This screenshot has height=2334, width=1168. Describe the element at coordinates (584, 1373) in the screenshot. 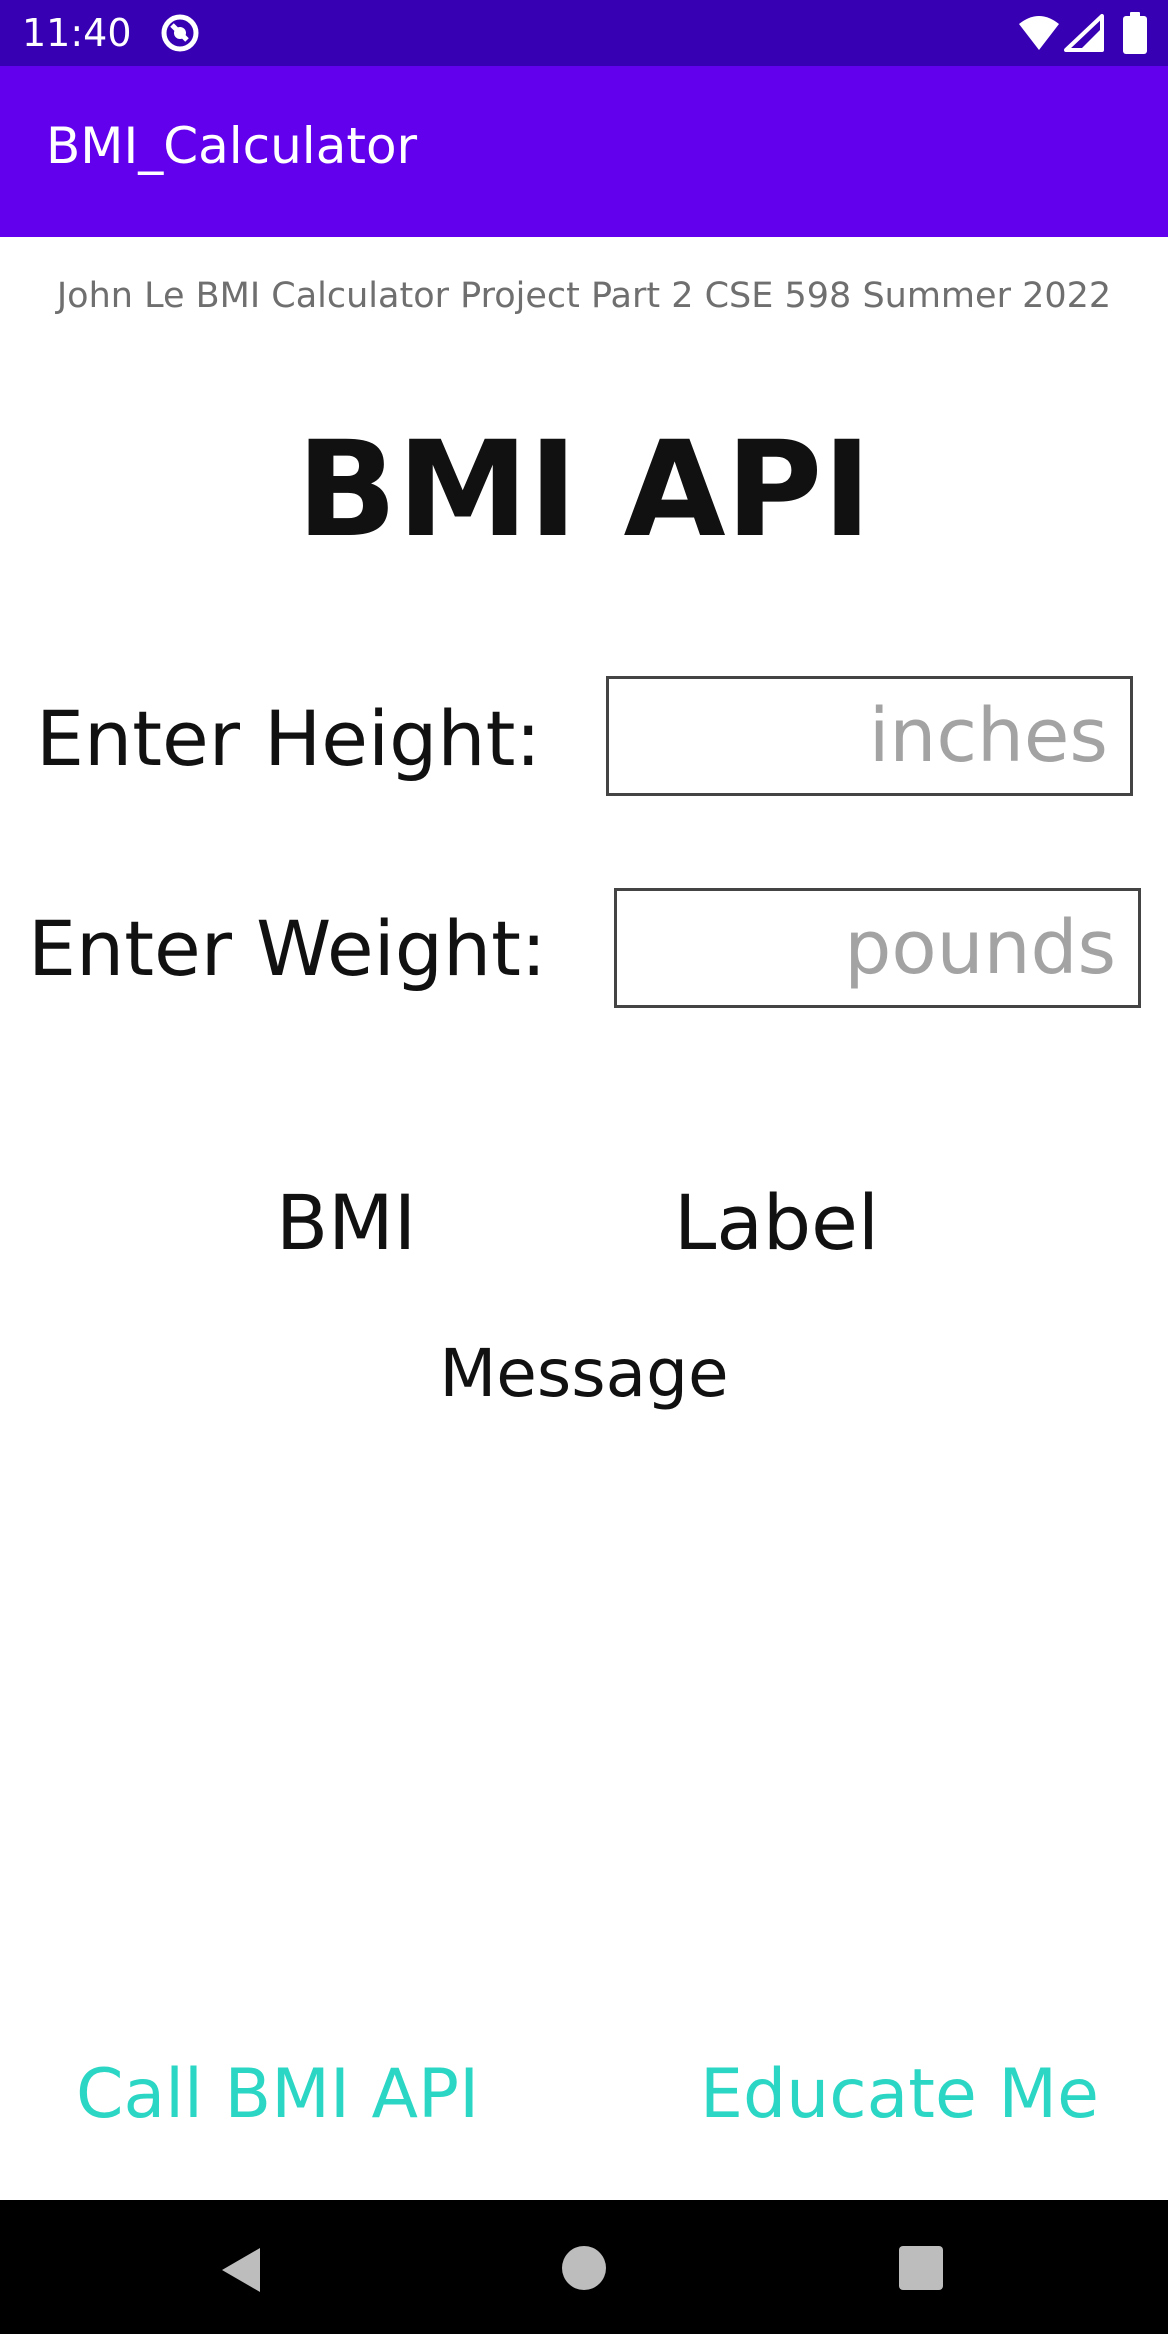

I see `bmi-message: Message` at that location.